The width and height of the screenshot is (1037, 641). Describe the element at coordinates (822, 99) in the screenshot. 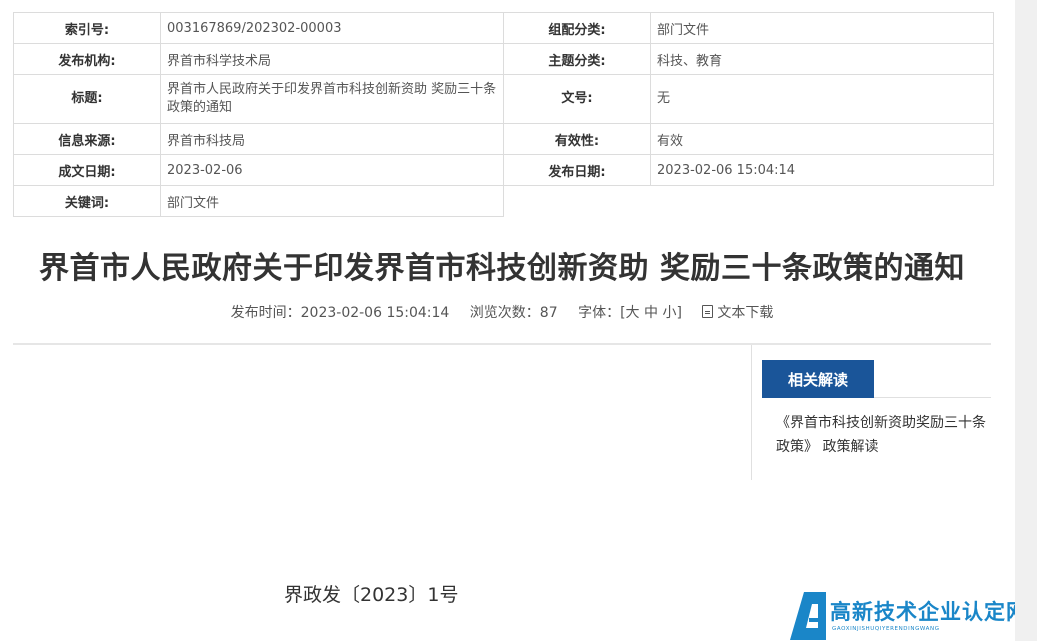

I see `docnum-value: 无` at that location.